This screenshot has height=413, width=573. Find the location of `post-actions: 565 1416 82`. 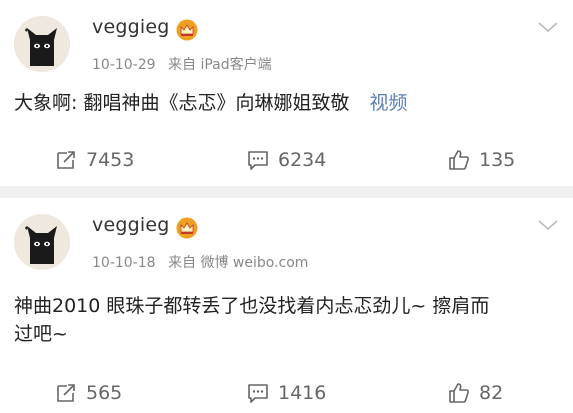

post-actions: 565 1416 82 is located at coordinates (286, 393).